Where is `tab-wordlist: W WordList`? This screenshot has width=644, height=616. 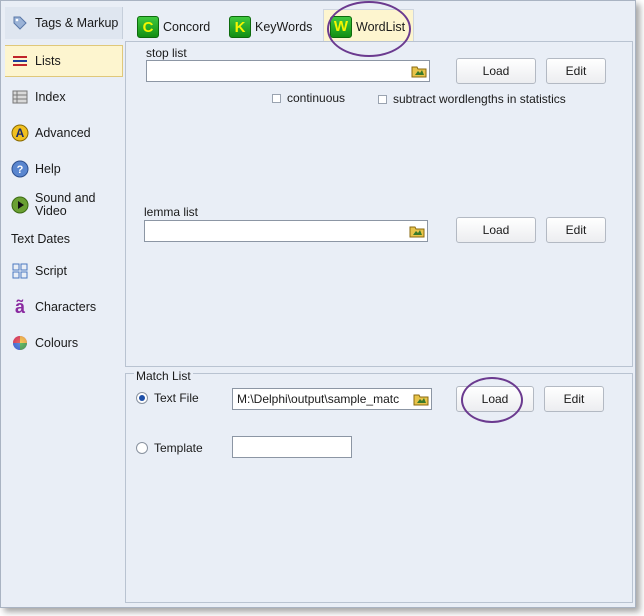
tab-wordlist: W WordList is located at coordinates (369, 26).